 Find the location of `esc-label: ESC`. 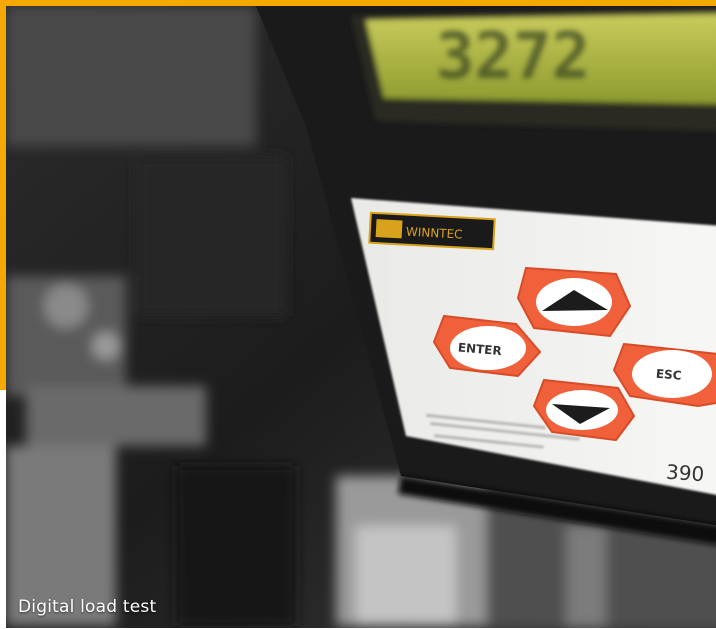

esc-label: ESC is located at coordinates (668, 375).